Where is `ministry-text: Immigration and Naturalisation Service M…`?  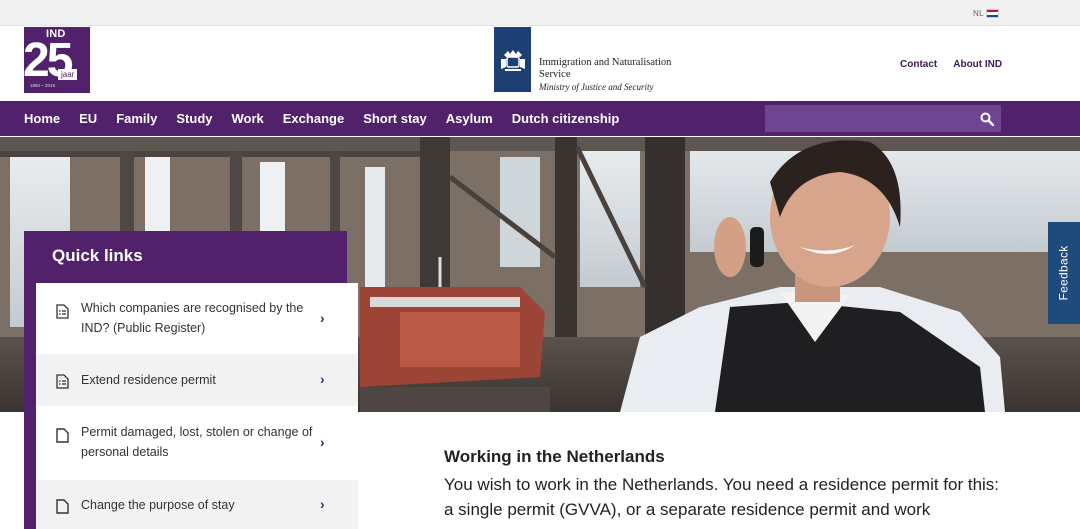 ministry-text: Immigration and Naturalisation Service M… is located at coordinates (619, 75).